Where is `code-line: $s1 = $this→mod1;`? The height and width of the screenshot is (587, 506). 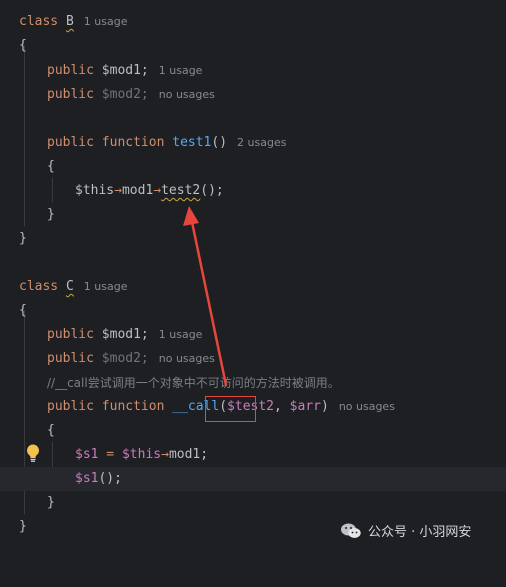 code-line: $s1 = $this→mod1; is located at coordinates (253, 455).